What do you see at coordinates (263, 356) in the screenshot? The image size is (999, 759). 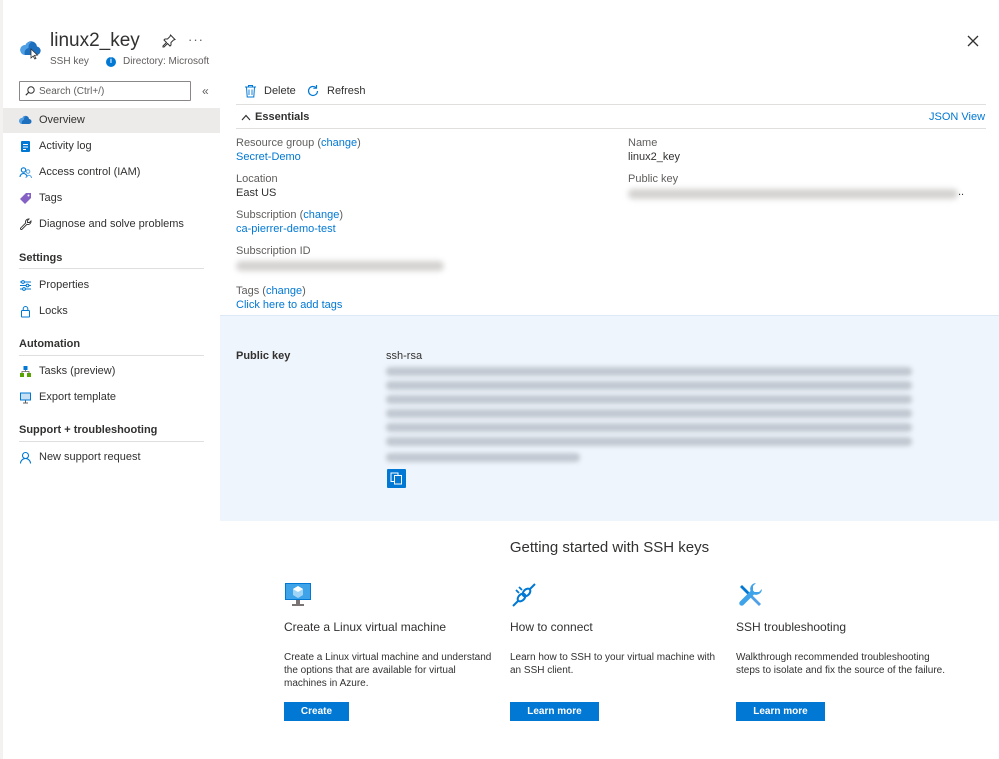 I see `public-key-panel-label: Public key` at bounding box center [263, 356].